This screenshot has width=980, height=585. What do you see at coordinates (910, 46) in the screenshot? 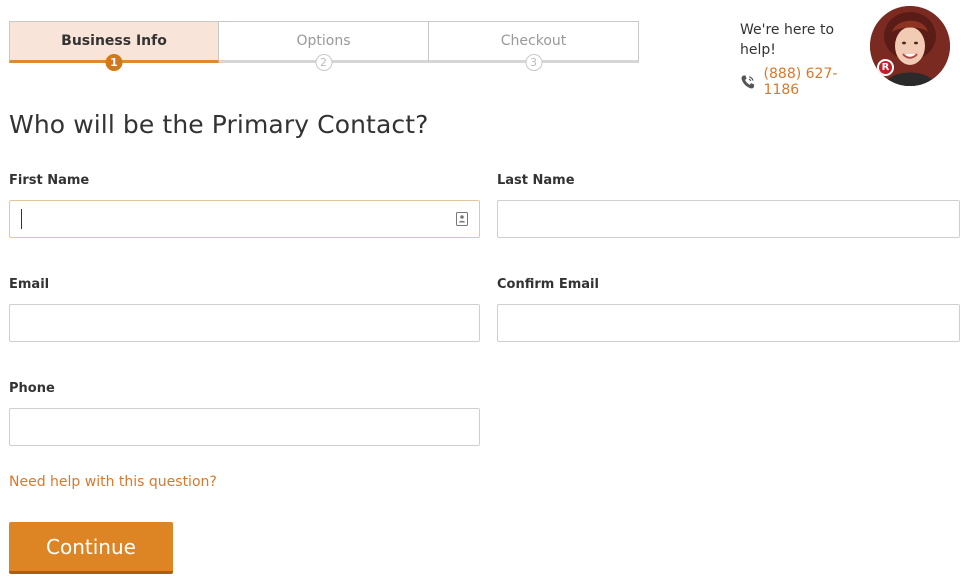
I see `support-agent-avatar: R` at bounding box center [910, 46].